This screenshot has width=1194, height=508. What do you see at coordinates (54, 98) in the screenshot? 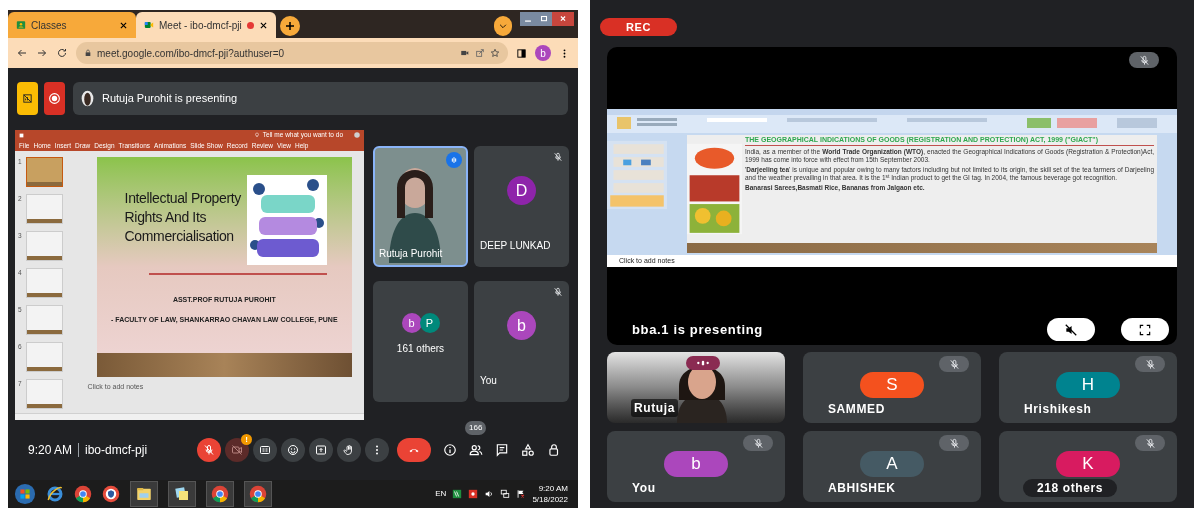
I see `recording-button` at bounding box center [54, 98].